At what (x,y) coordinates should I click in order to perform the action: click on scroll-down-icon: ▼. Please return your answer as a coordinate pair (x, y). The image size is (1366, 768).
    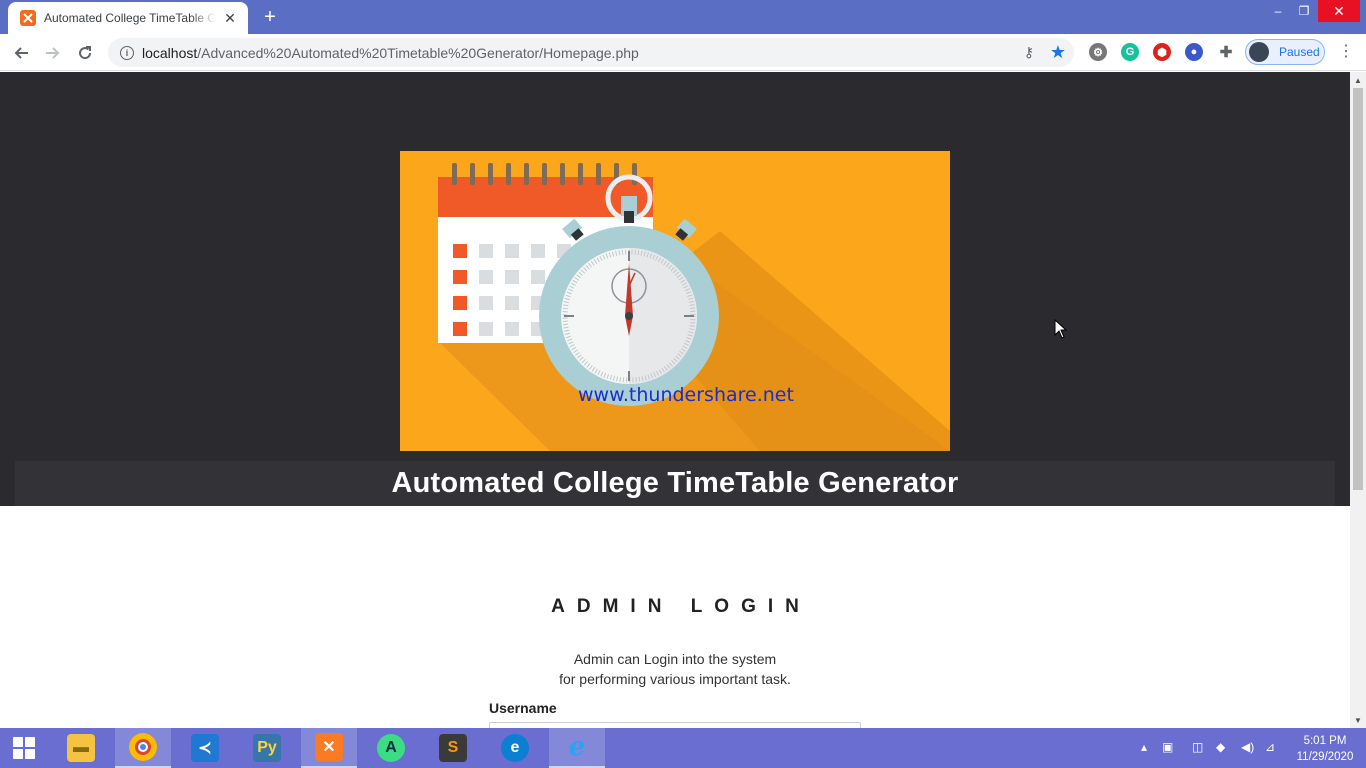
    Looking at the image, I should click on (1358, 720).